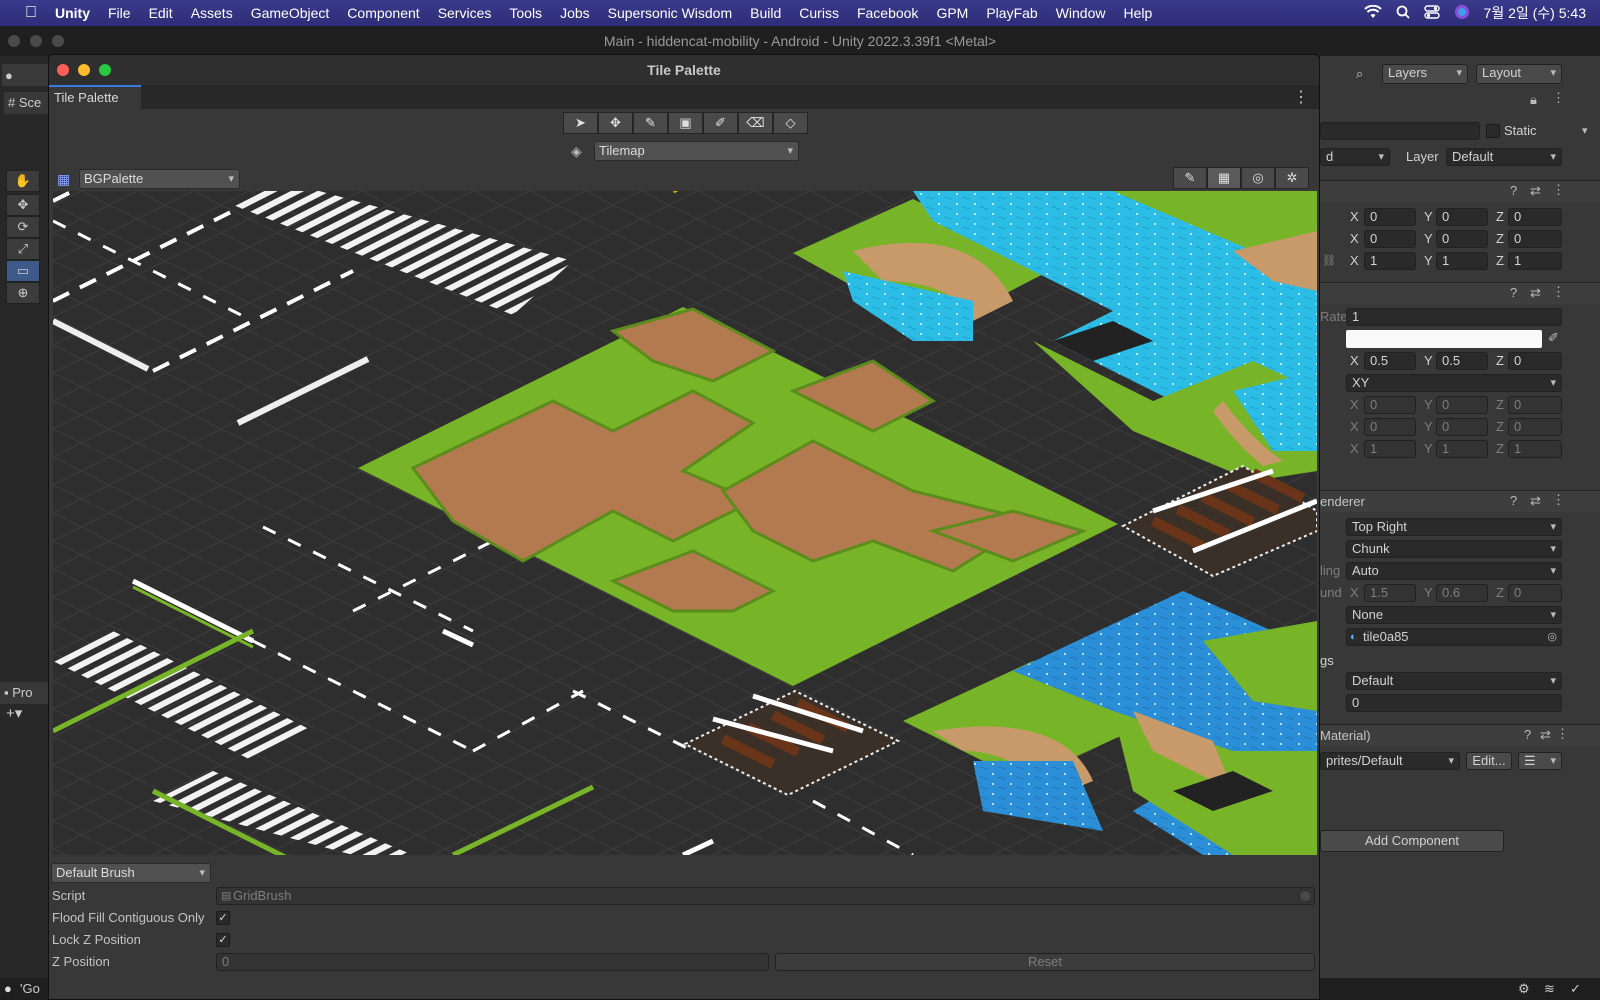  What do you see at coordinates (1390, 239) in the screenshot?
I see `rotation-x-field: 0` at bounding box center [1390, 239].